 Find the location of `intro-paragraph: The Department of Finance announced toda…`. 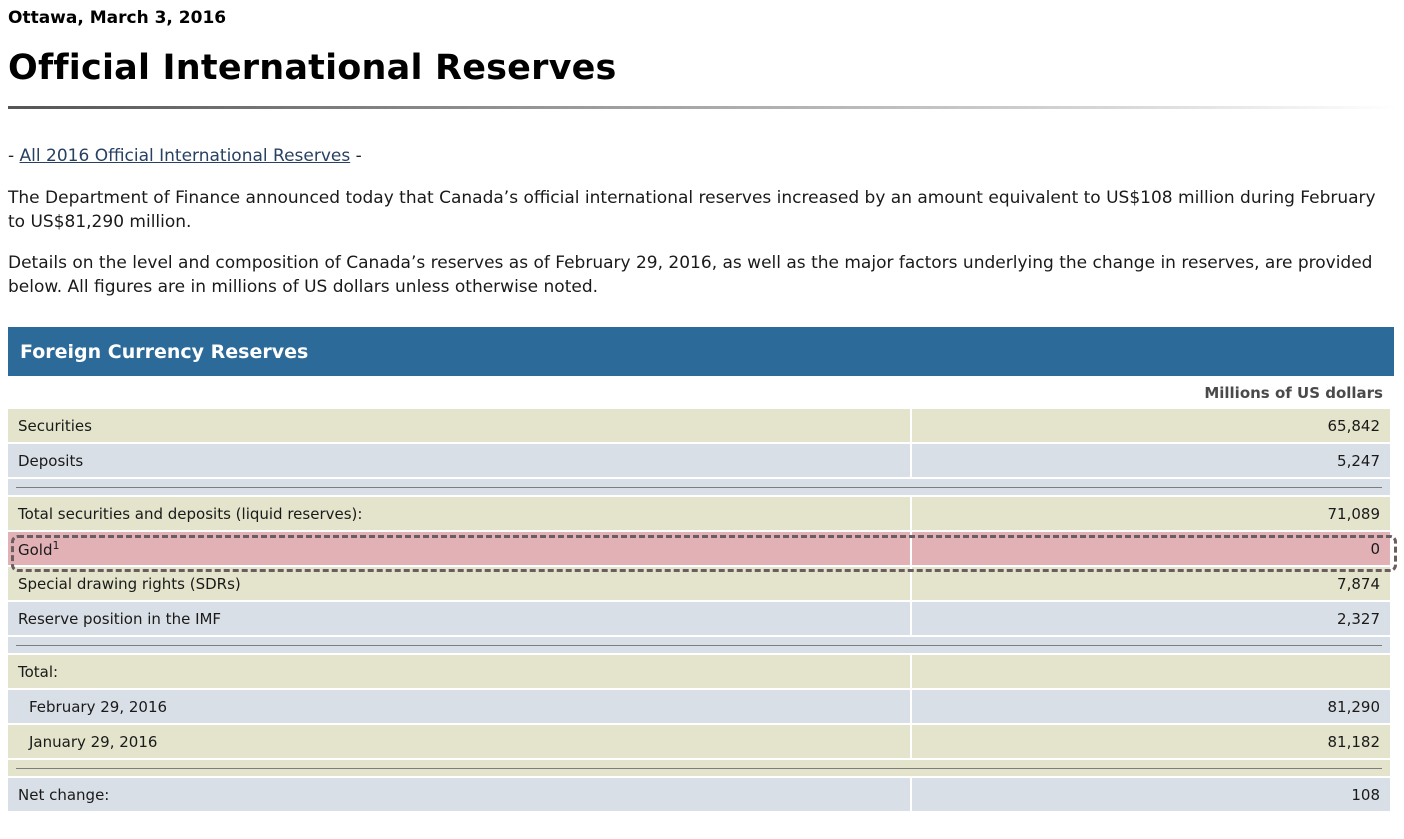

intro-paragraph: The Department of Finance announced toda… is located at coordinates (692, 210).